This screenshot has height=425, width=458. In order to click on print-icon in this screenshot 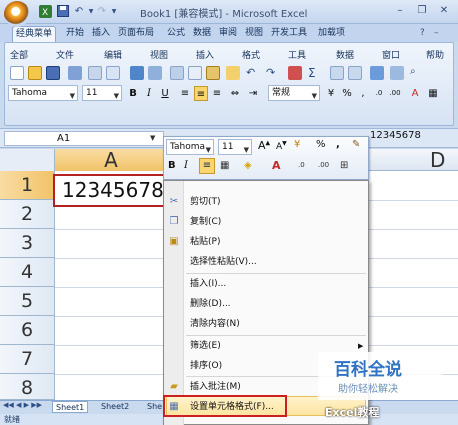, I will do `click(95, 73)`.